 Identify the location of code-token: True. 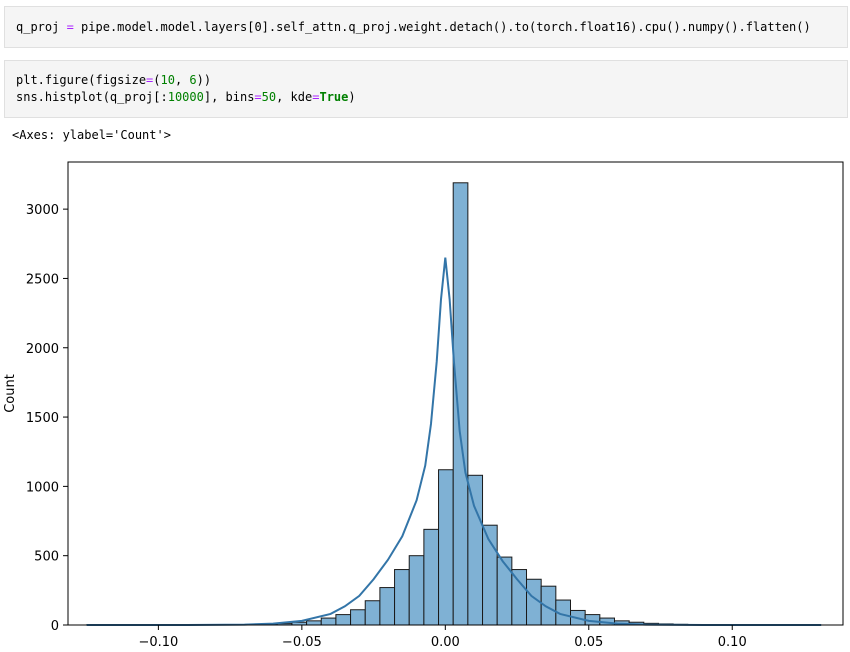
(334, 97).